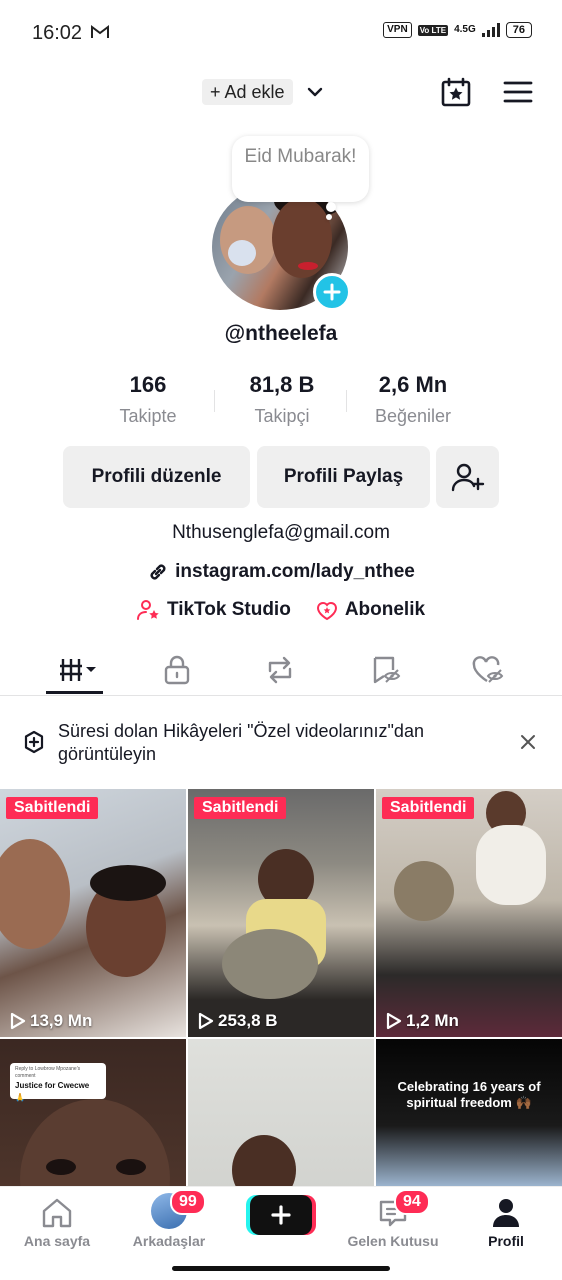 The image size is (562, 1280). What do you see at coordinates (247, 92) in the screenshot?
I see `add-name-button: + Ad ekle` at bounding box center [247, 92].